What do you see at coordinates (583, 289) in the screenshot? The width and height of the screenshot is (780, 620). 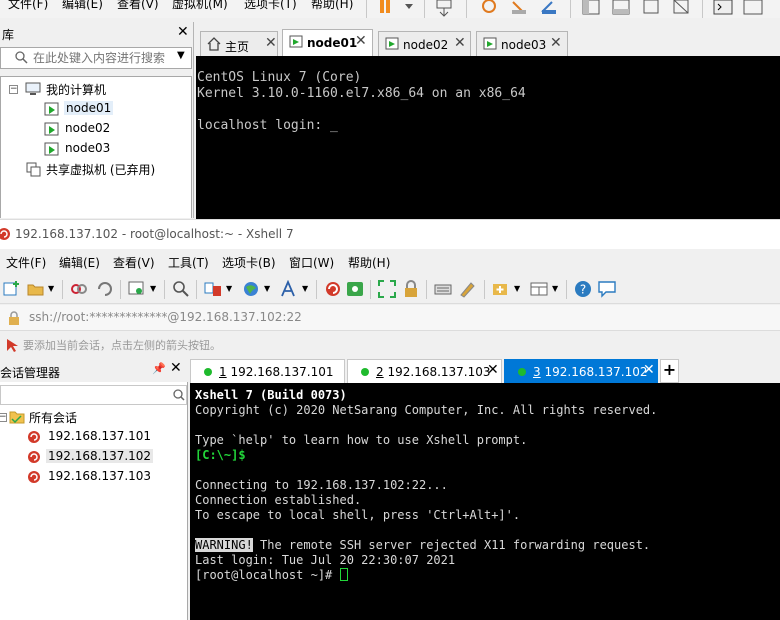 I see `help-icon: ?` at bounding box center [583, 289].